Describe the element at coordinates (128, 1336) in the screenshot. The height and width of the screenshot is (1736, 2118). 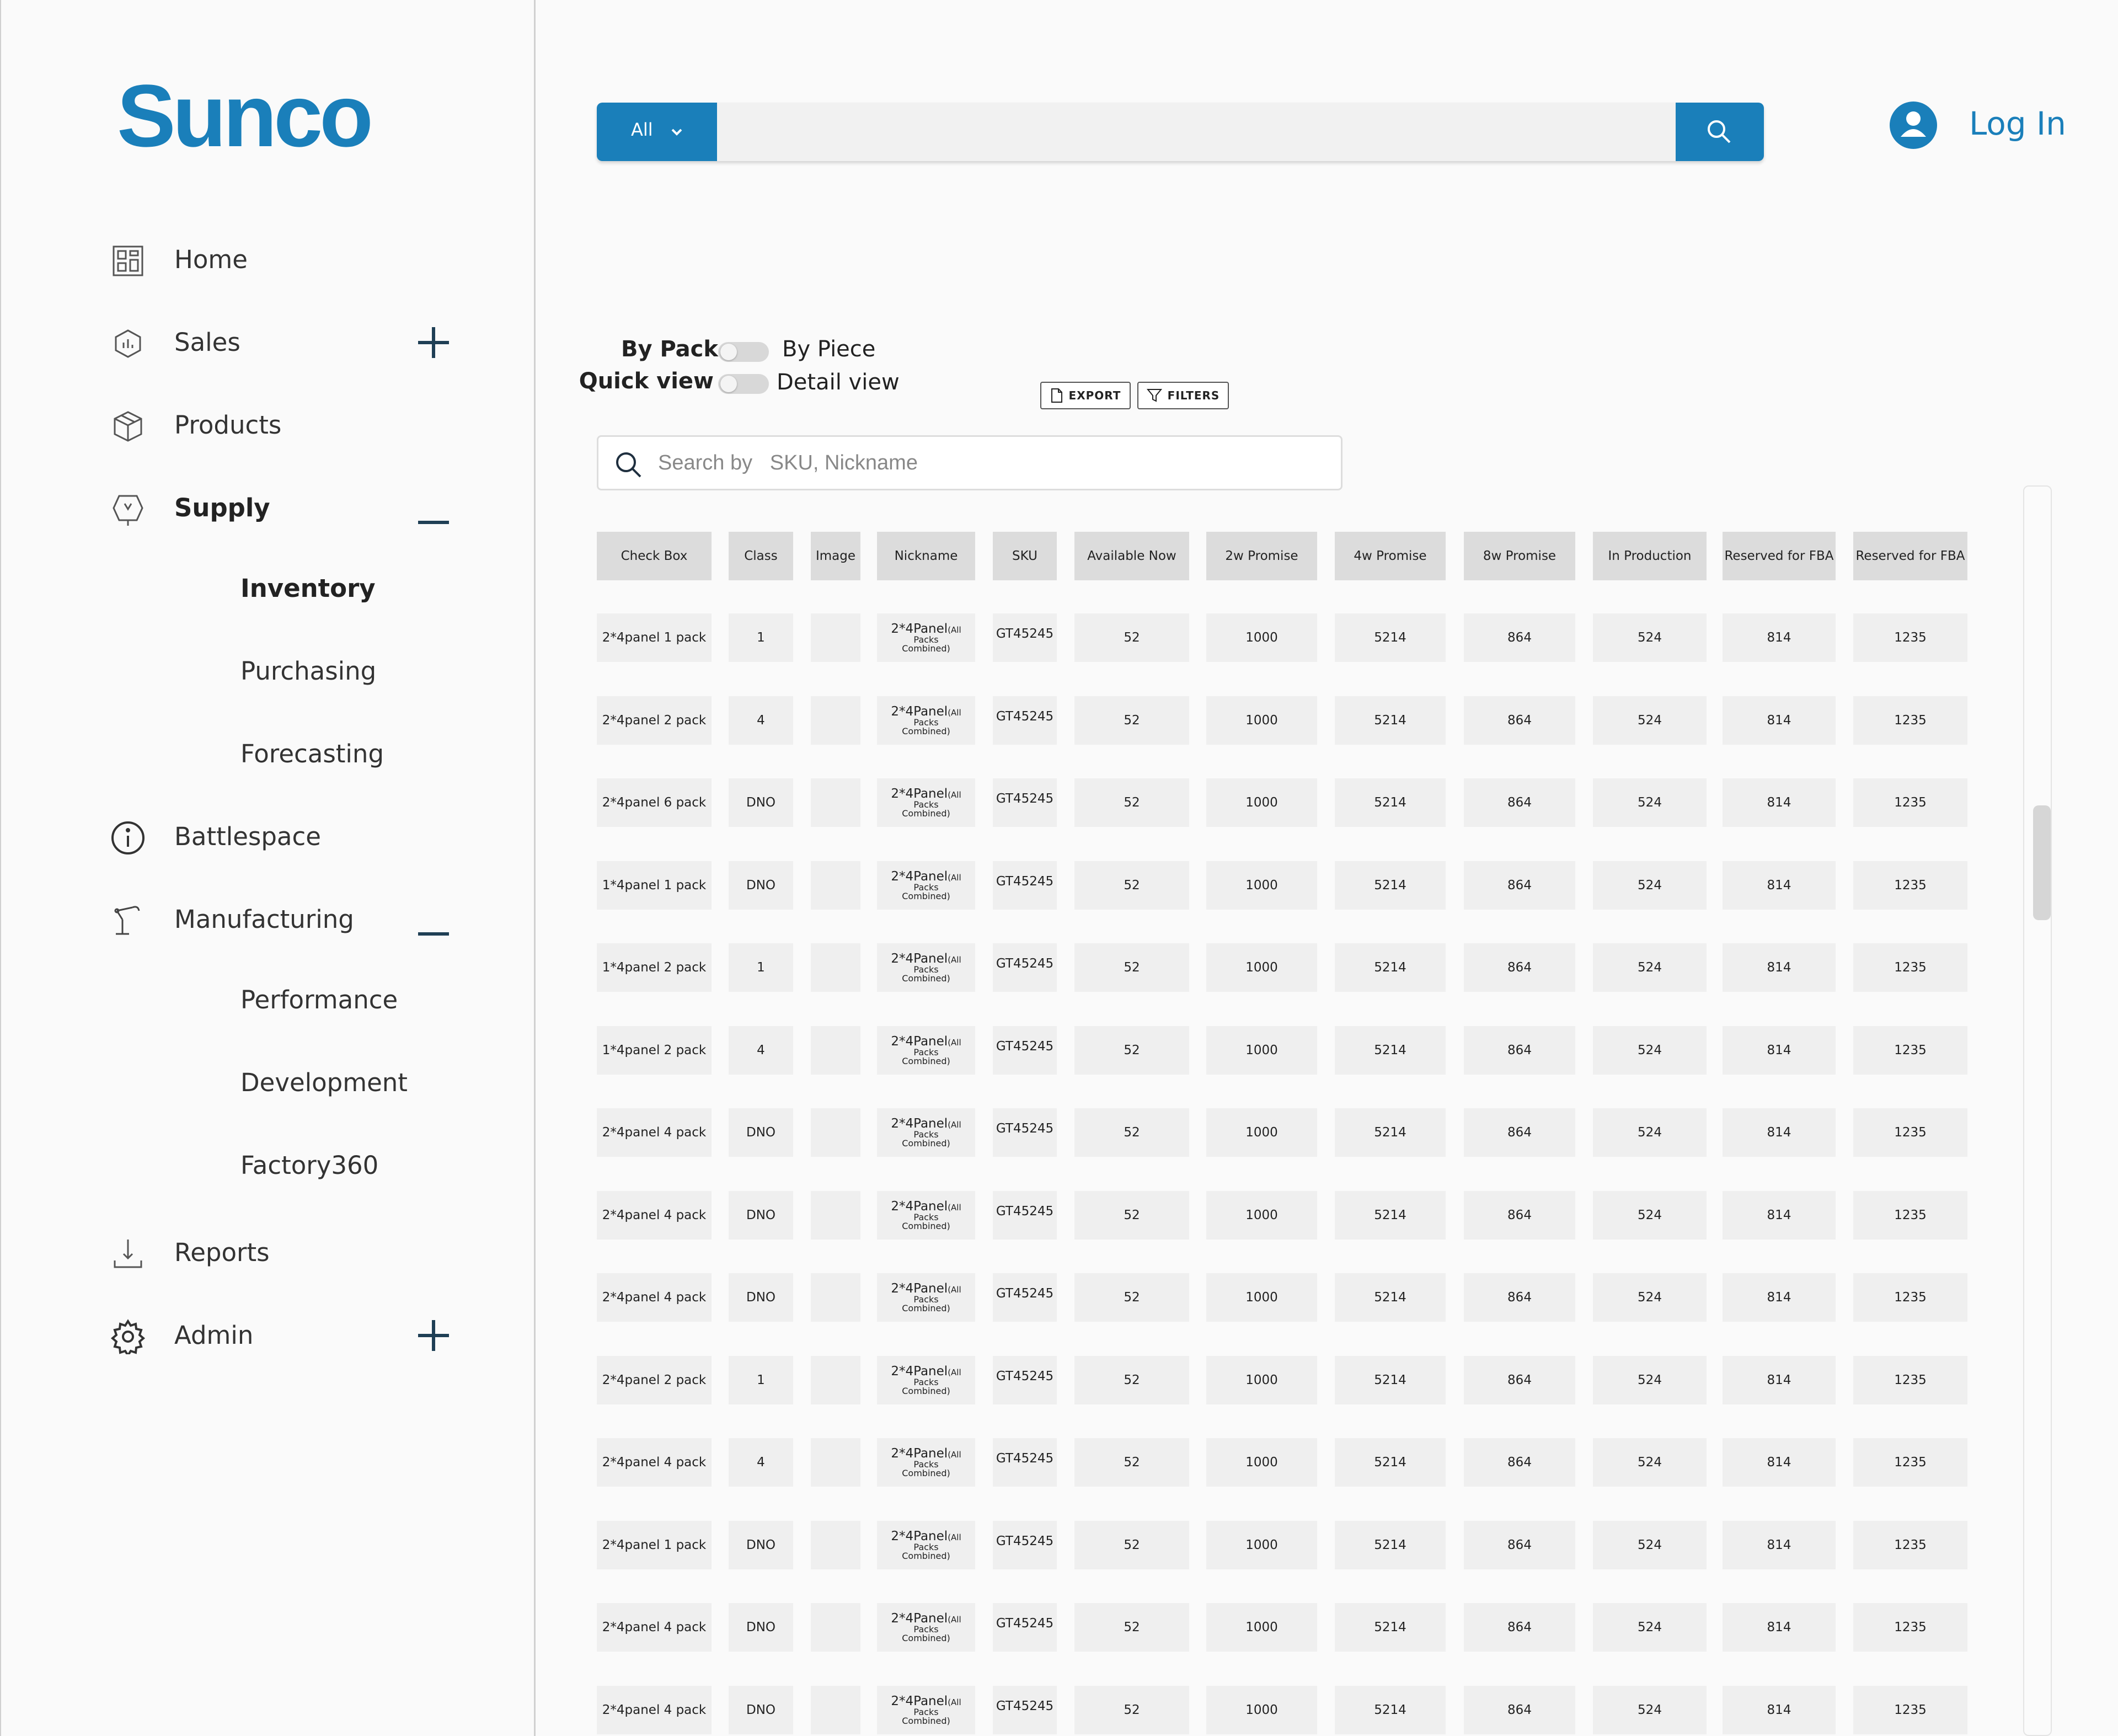
I see `gear-icon` at that location.